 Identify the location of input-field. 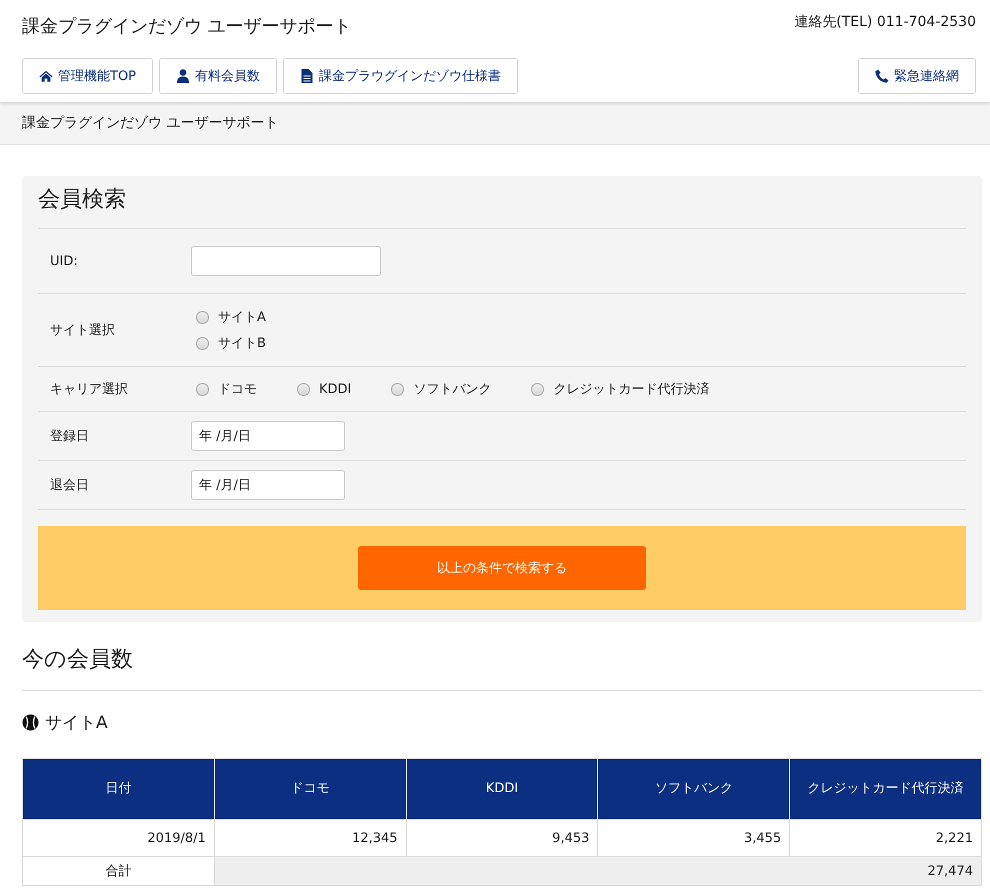
(286, 261).